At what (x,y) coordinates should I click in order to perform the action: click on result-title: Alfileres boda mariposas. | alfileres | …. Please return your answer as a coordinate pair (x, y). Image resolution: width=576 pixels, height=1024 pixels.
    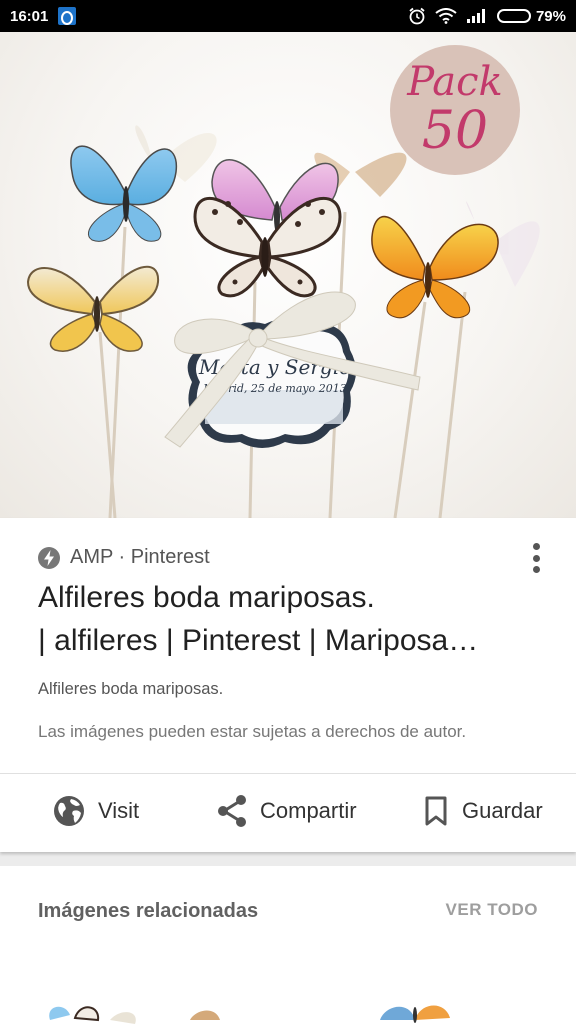
    Looking at the image, I should click on (288, 619).